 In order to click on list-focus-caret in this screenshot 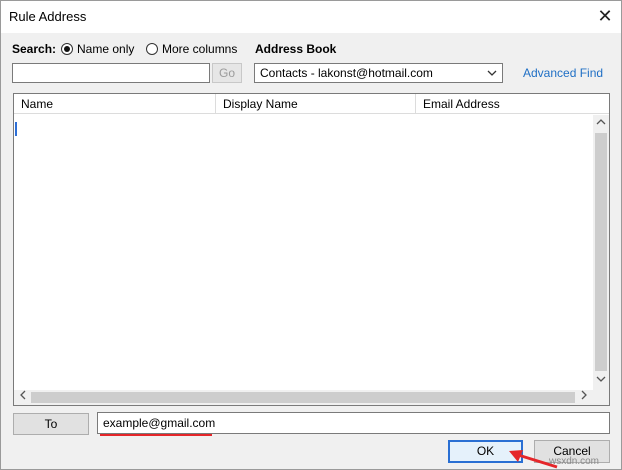, I will do `click(16, 129)`.